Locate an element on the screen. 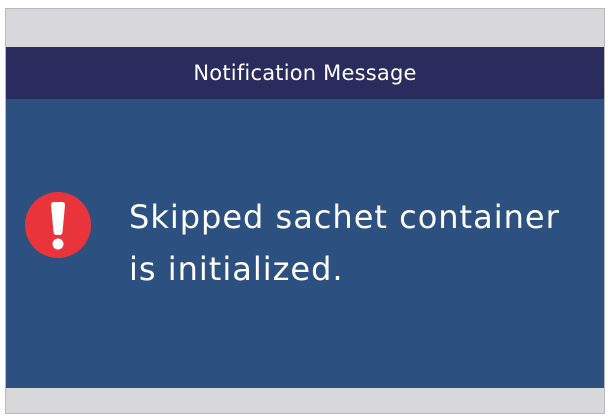 Image resolution: width=608 pixels, height=419 pixels. message-line-2: is initialized. is located at coordinates (236, 269).